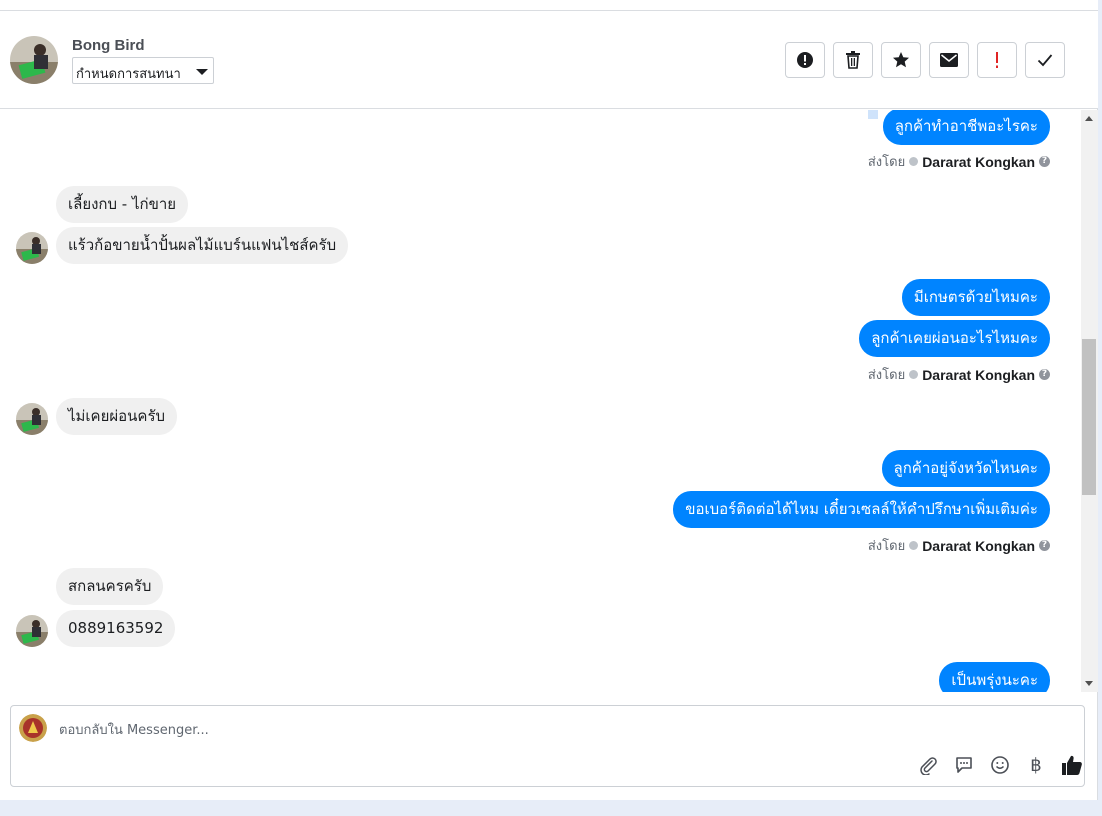  I want to click on trash-icon, so click(853, 60).